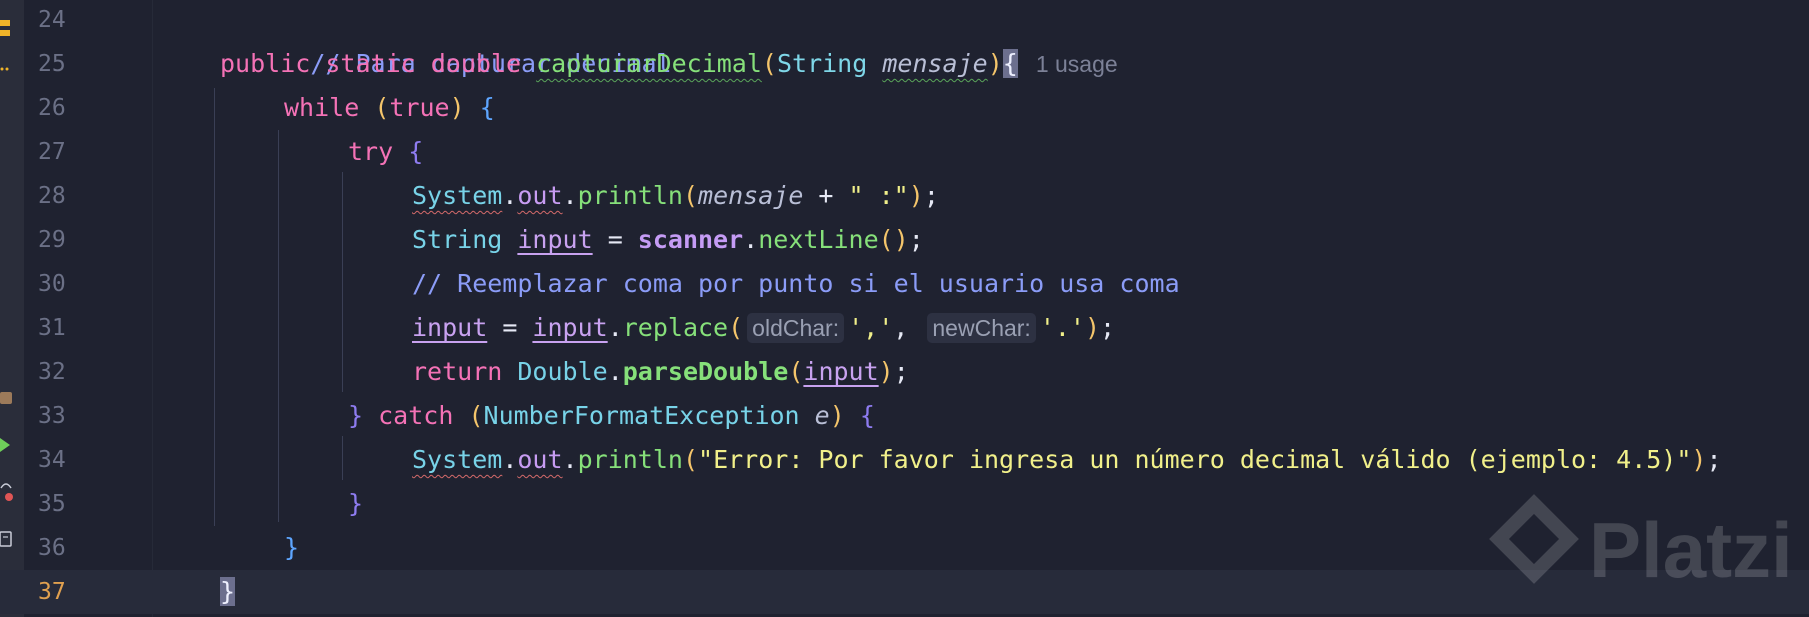 This screenshot has height=617, width=1809. What do you see at coordinates (878, 195) in the screenshot?
I see `string-literal: " :"` at bounding box center [878, 195].